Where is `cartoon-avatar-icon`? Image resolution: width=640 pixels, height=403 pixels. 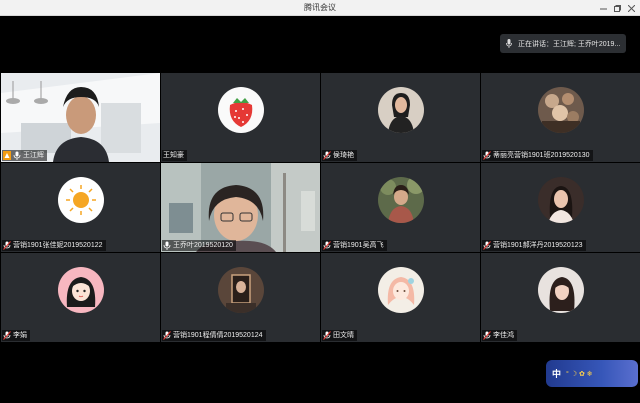 cartoon-avatar-icon is located at coordinates (80, 290).